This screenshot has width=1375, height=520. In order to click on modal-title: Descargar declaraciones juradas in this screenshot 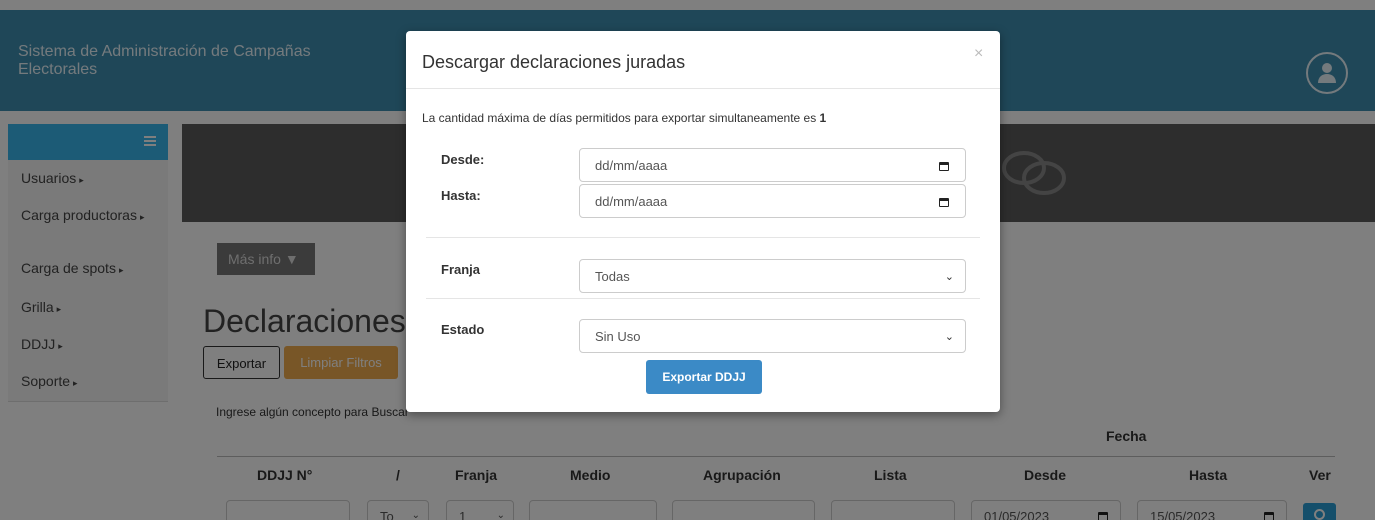, I will do `click(554, 62)`.